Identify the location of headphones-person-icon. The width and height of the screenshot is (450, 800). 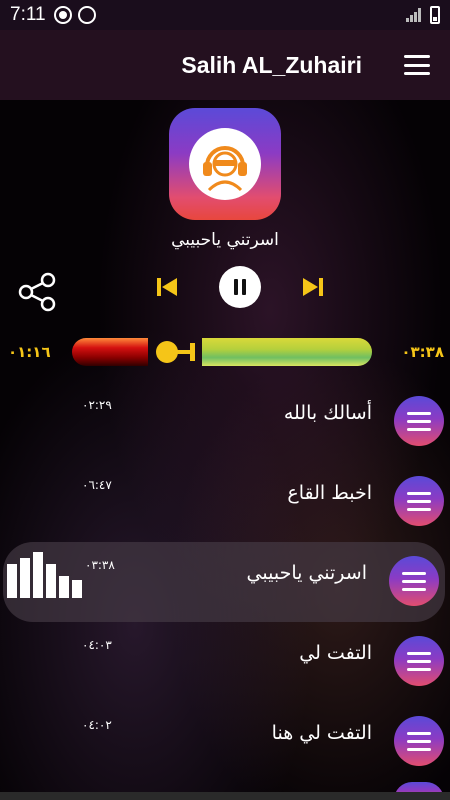
(225, 164).